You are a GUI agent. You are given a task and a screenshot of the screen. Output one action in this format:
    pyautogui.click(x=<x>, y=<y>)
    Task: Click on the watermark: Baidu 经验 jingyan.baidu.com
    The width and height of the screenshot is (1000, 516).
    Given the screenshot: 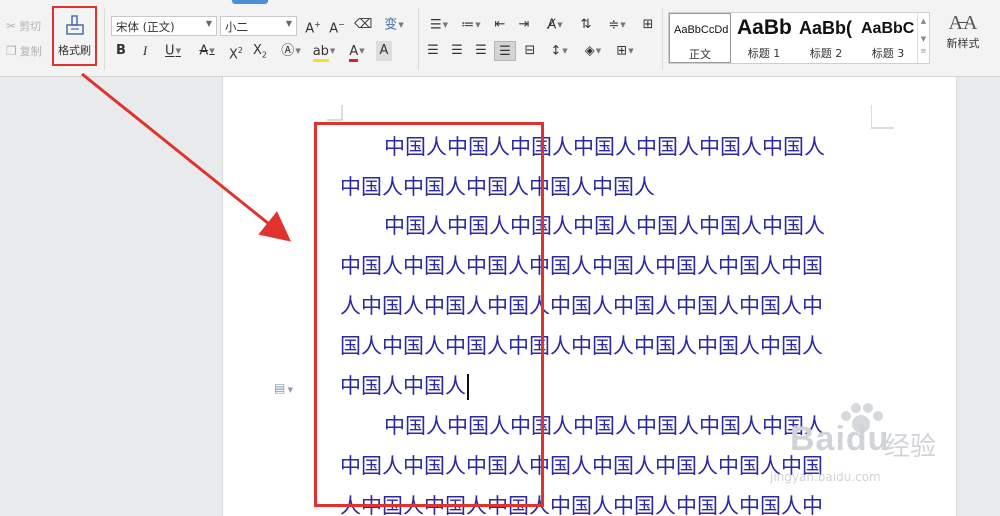 What is the action you would take?
    pyautogui.click(x=875, y=457)
    